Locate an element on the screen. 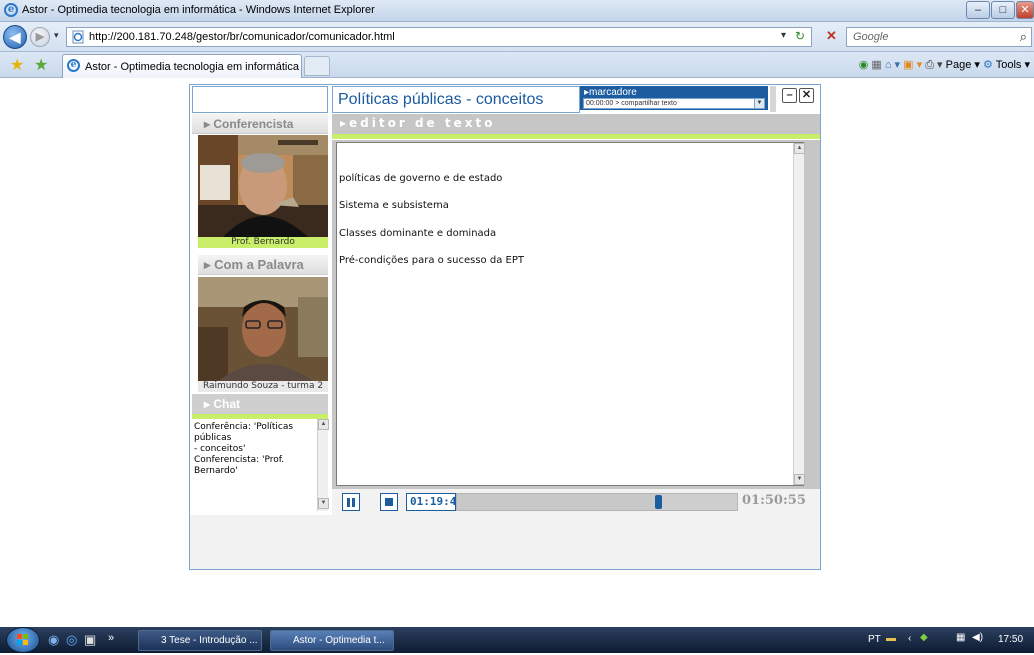  speaker-video-image is located at coordinates (263, 186).